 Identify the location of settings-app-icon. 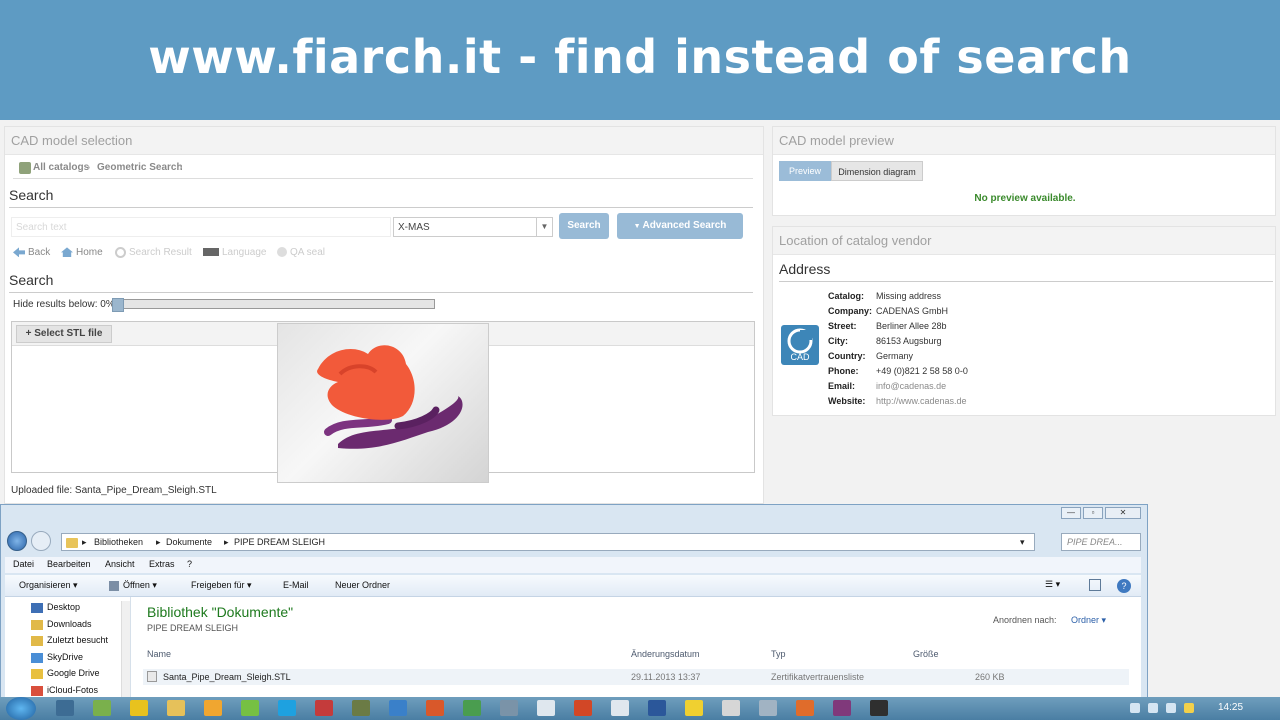
(102, 708).